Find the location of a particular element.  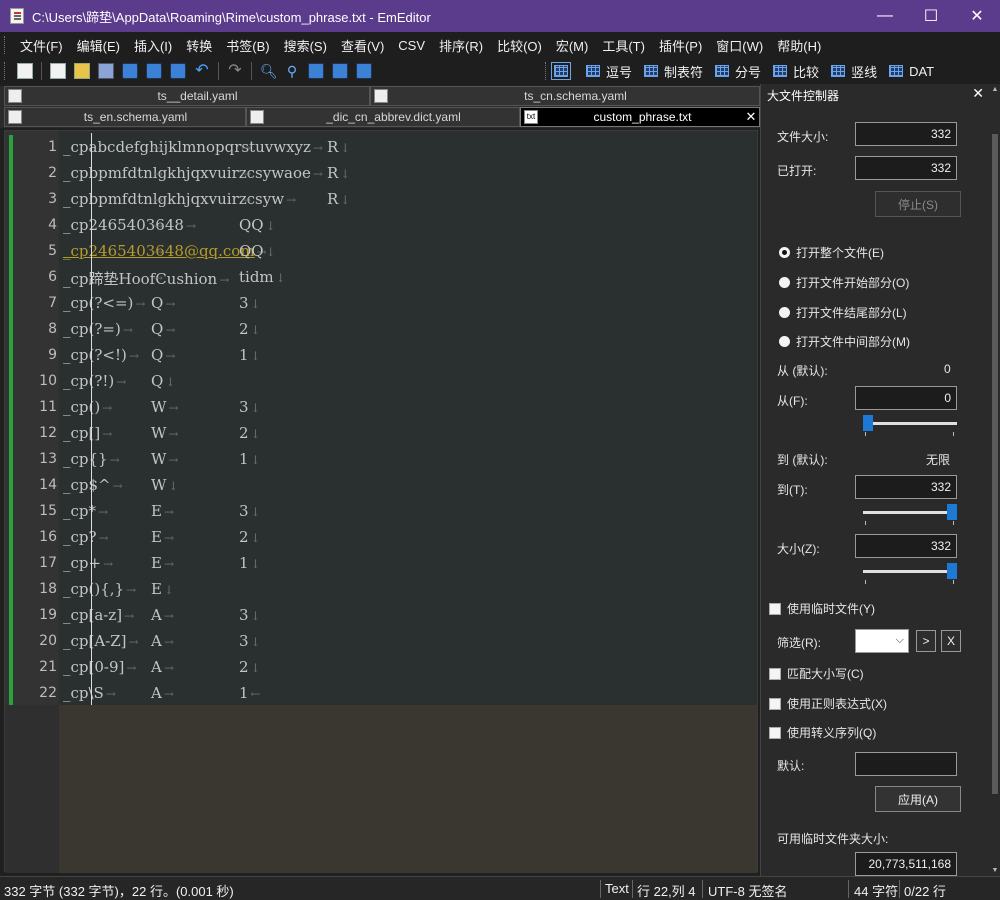

code-line: 13 _cp{} → W → 1 ↓ is located at coordinates (381, 459).